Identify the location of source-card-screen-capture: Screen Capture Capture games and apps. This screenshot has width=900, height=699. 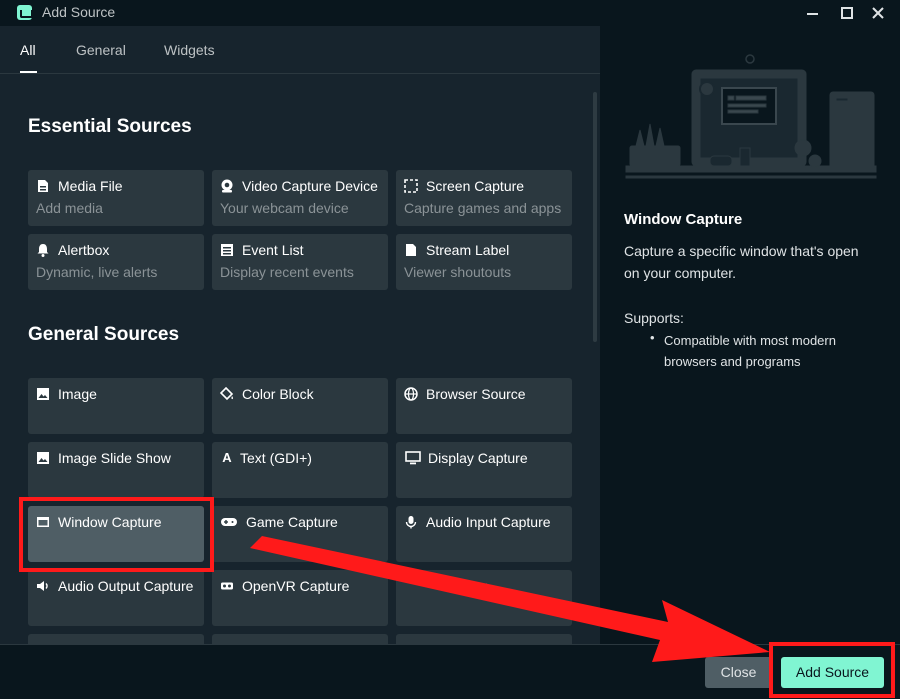
(484, 198).